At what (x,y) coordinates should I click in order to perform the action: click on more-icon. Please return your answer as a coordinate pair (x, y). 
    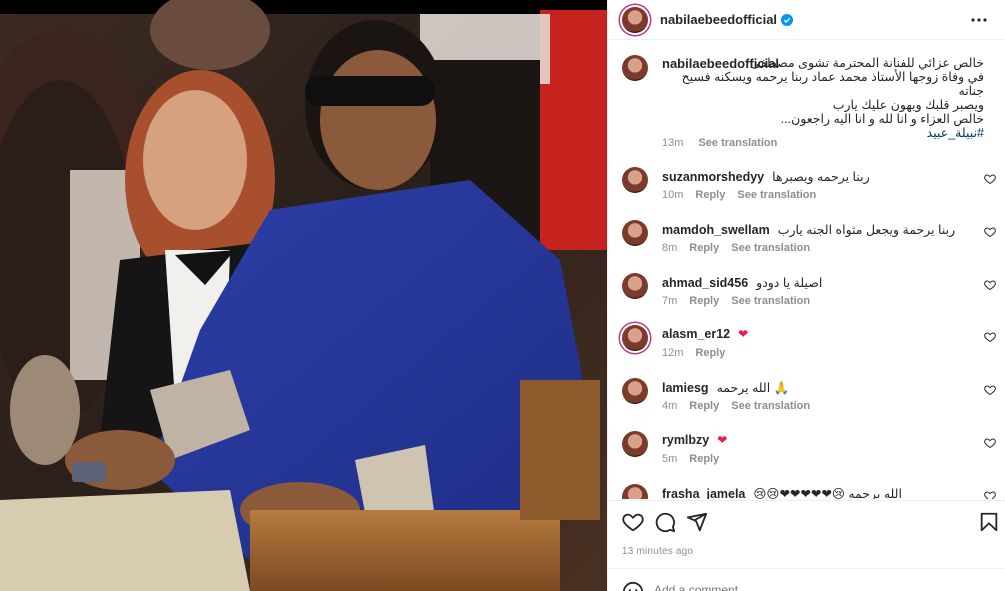
    Looking at the image, I should click on (979, 20).